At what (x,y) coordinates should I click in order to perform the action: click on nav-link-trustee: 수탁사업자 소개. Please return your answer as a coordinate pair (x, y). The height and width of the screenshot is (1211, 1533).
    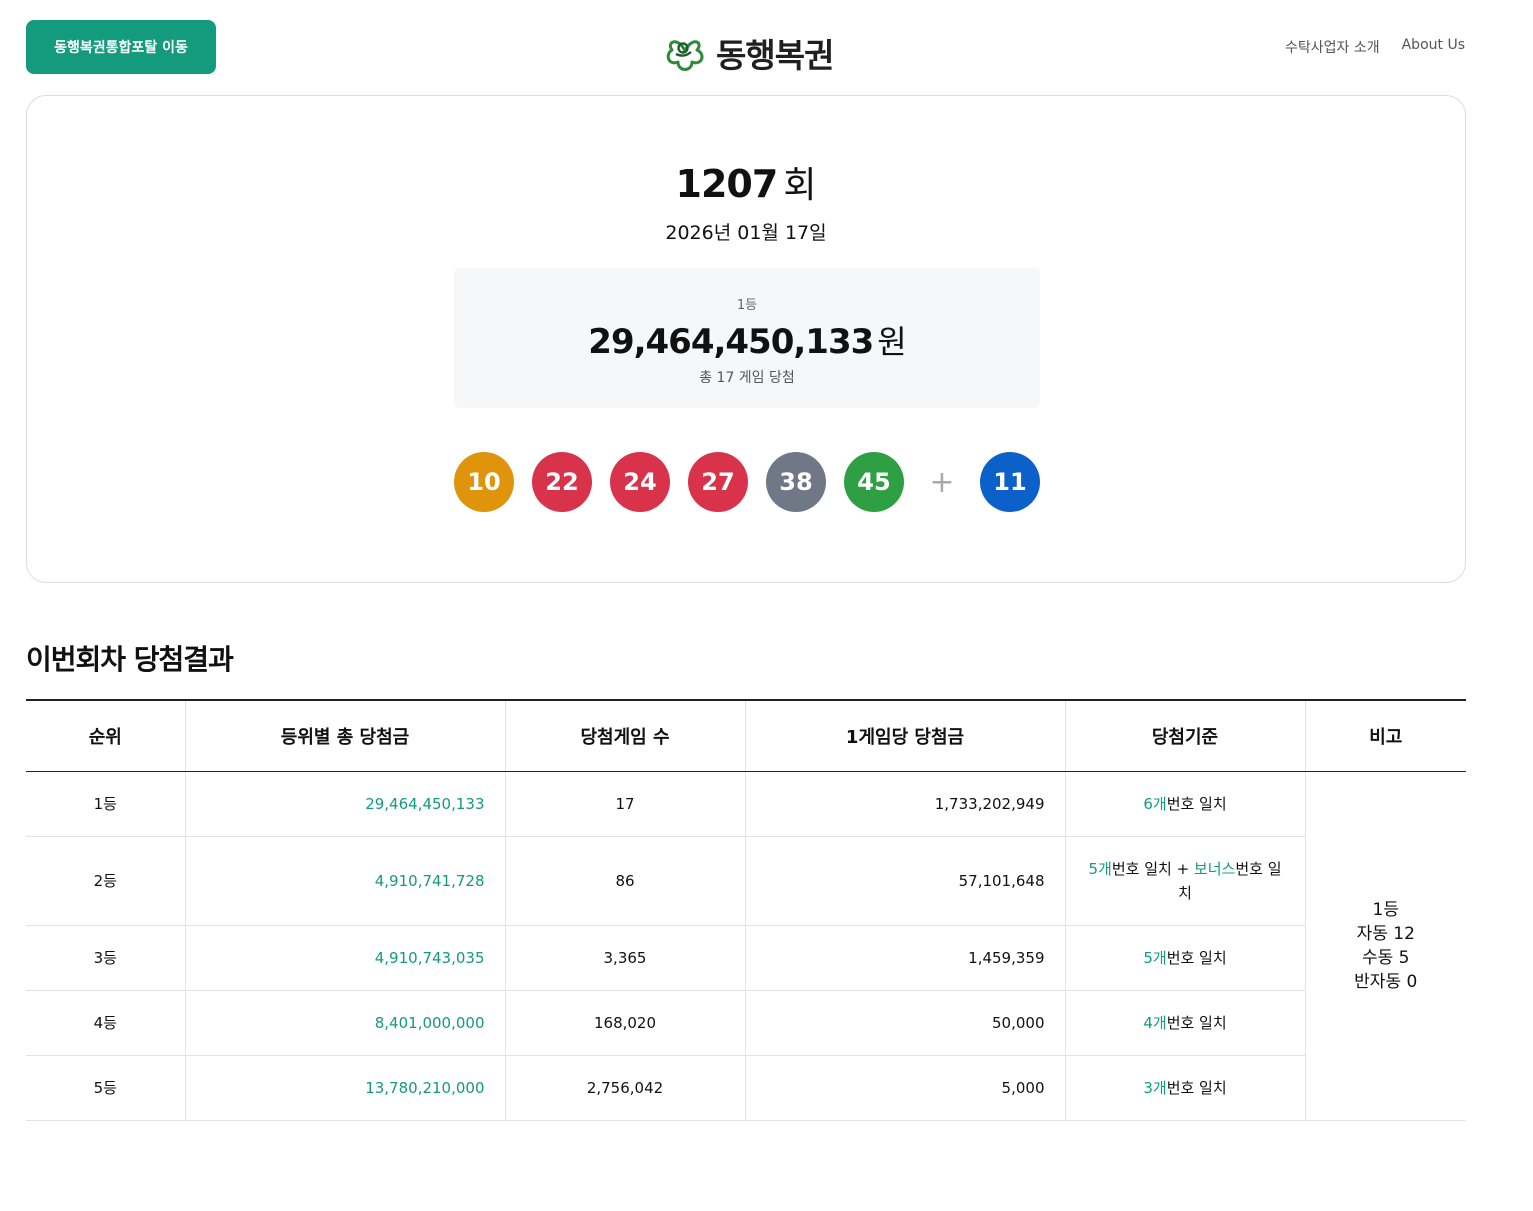
    Looking at the image, I should click on (1332, 47).